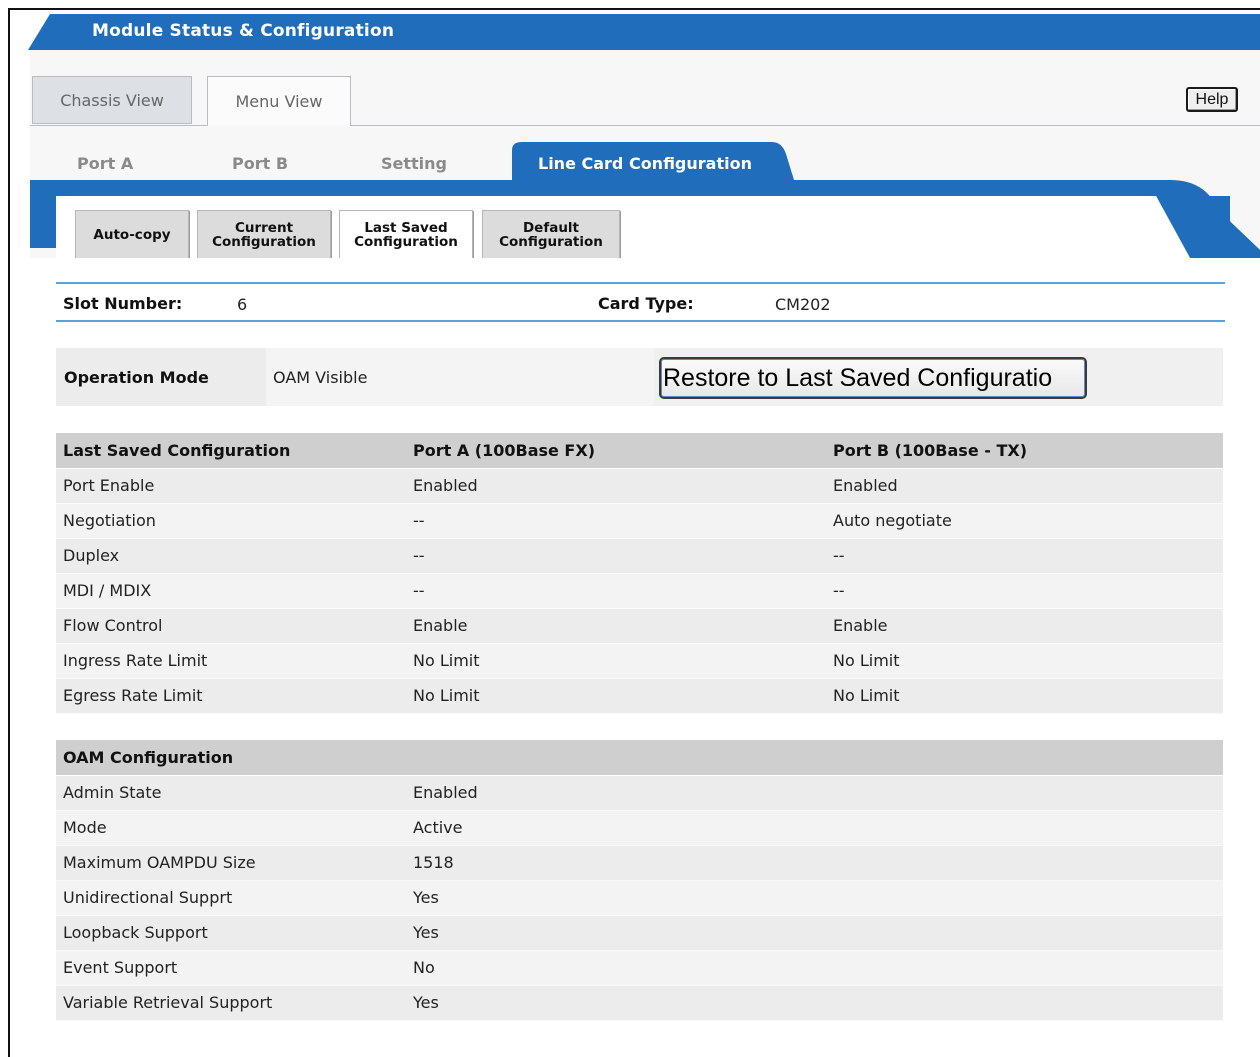 This screenshot has height=1057, width=1260. I want to click on table-cell: Duplex, so click(231, 556).